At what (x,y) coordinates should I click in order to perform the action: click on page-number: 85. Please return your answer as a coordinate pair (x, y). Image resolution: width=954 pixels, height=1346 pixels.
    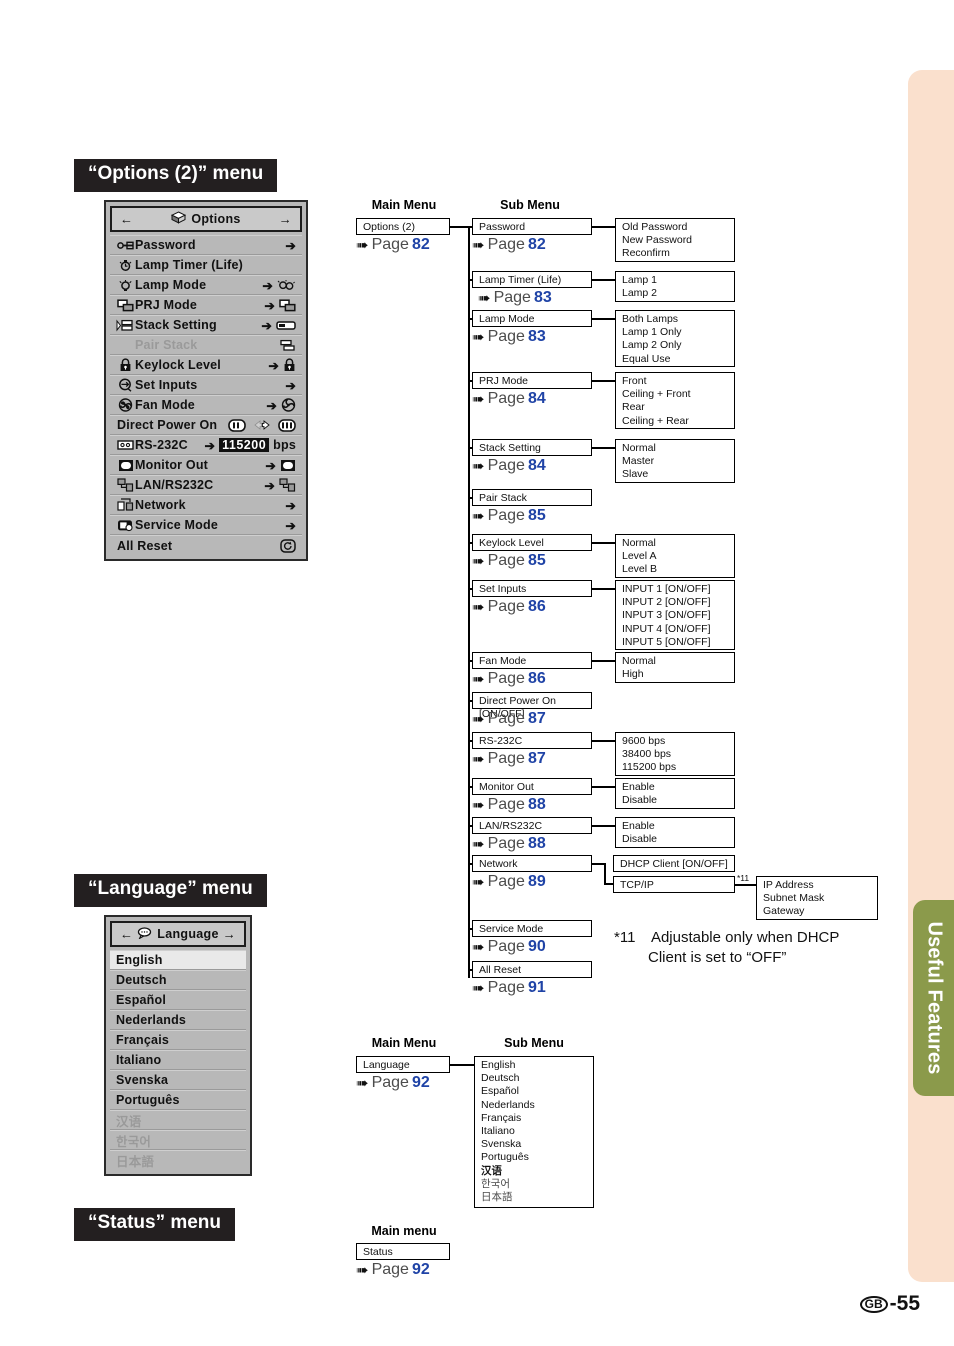
    Looking at the image, I should click on (536, 515).